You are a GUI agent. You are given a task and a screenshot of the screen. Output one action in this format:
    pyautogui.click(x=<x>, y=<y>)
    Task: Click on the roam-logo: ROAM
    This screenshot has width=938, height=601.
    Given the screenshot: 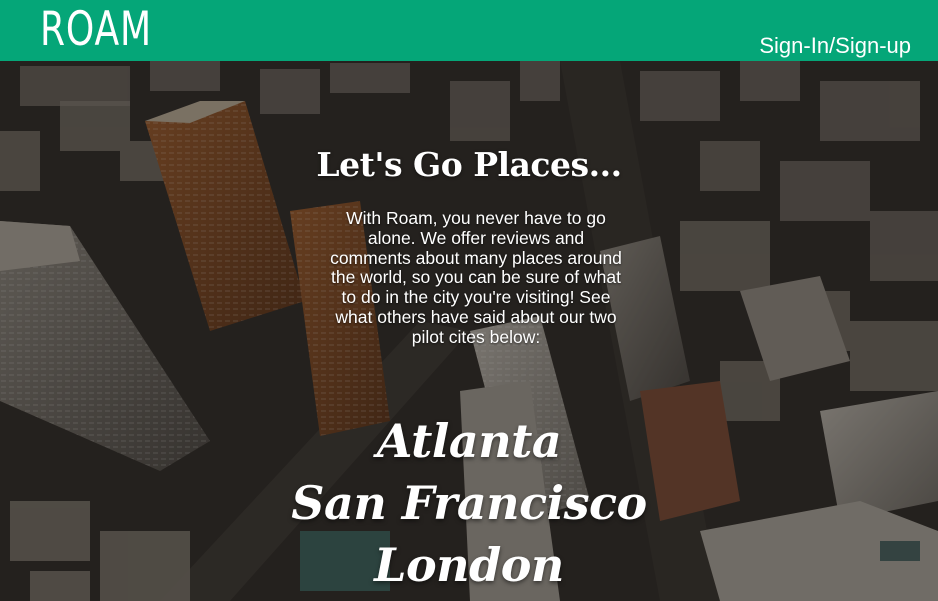 What is the action you would take?
    pyautogui.click(x=96, y=29)
    